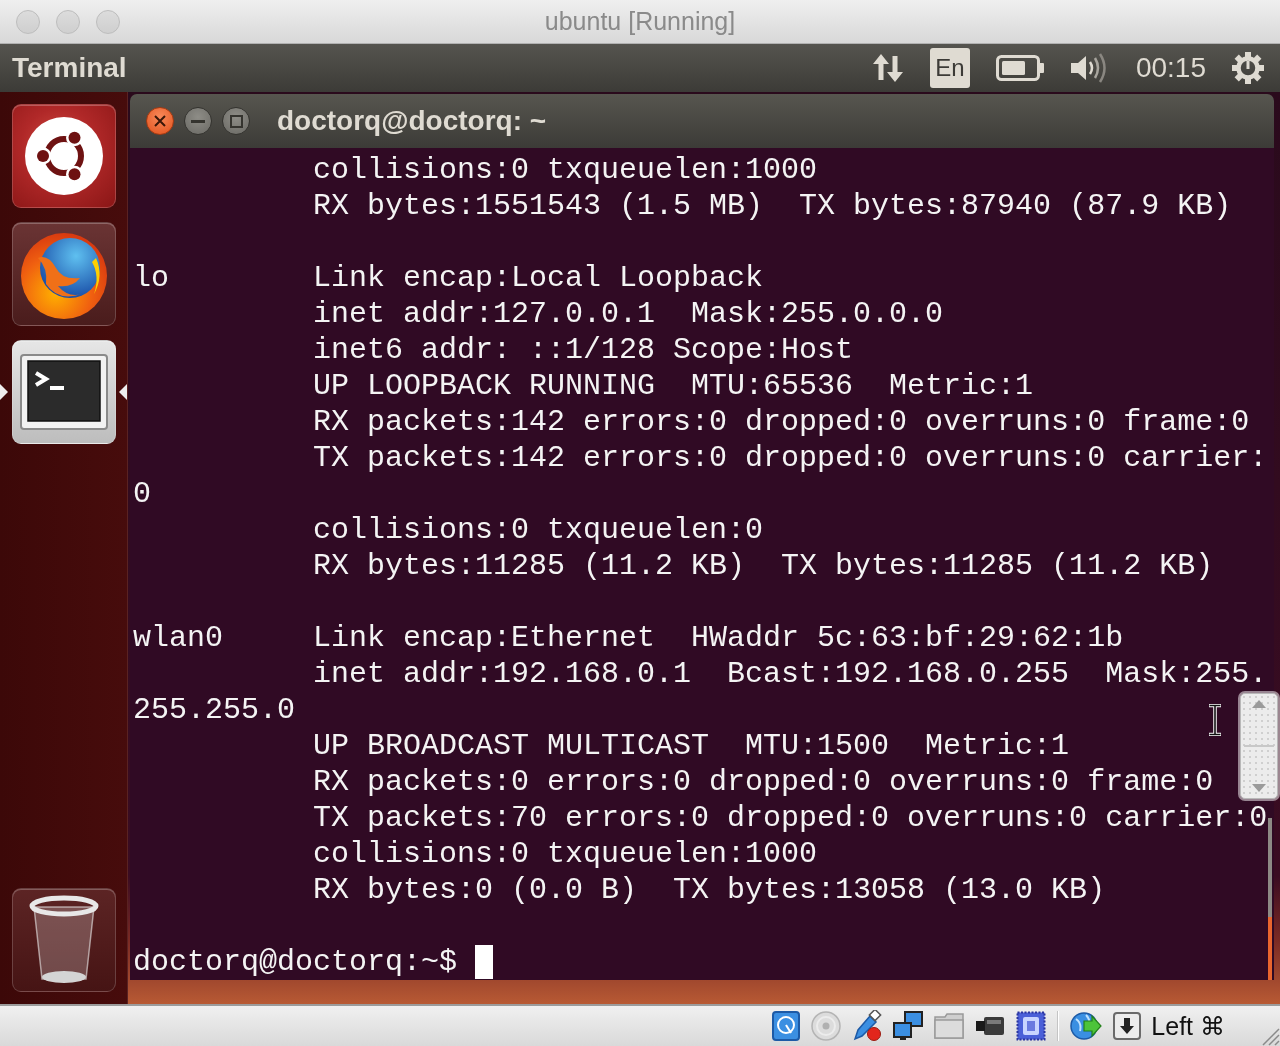  I want to click on usb-plug-icon, so click(867, 1026).